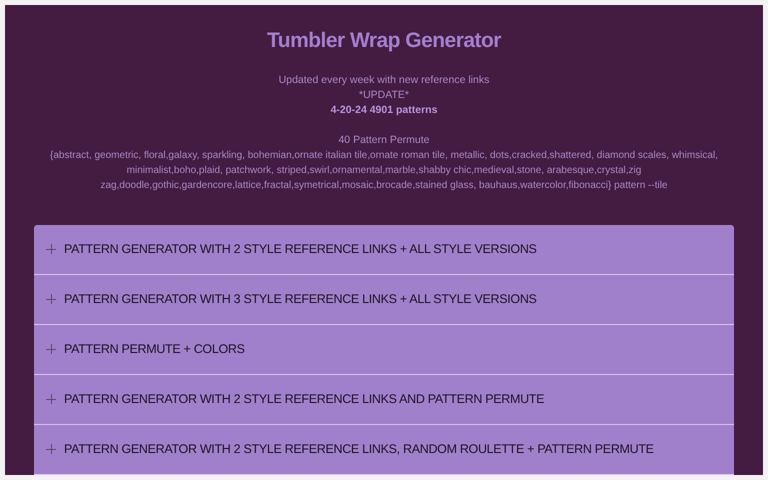  What do you see at coordinates (384, 95) in the screenshot?
I see `intro-text: *UPDATE*` at bounding box center [384, 95].